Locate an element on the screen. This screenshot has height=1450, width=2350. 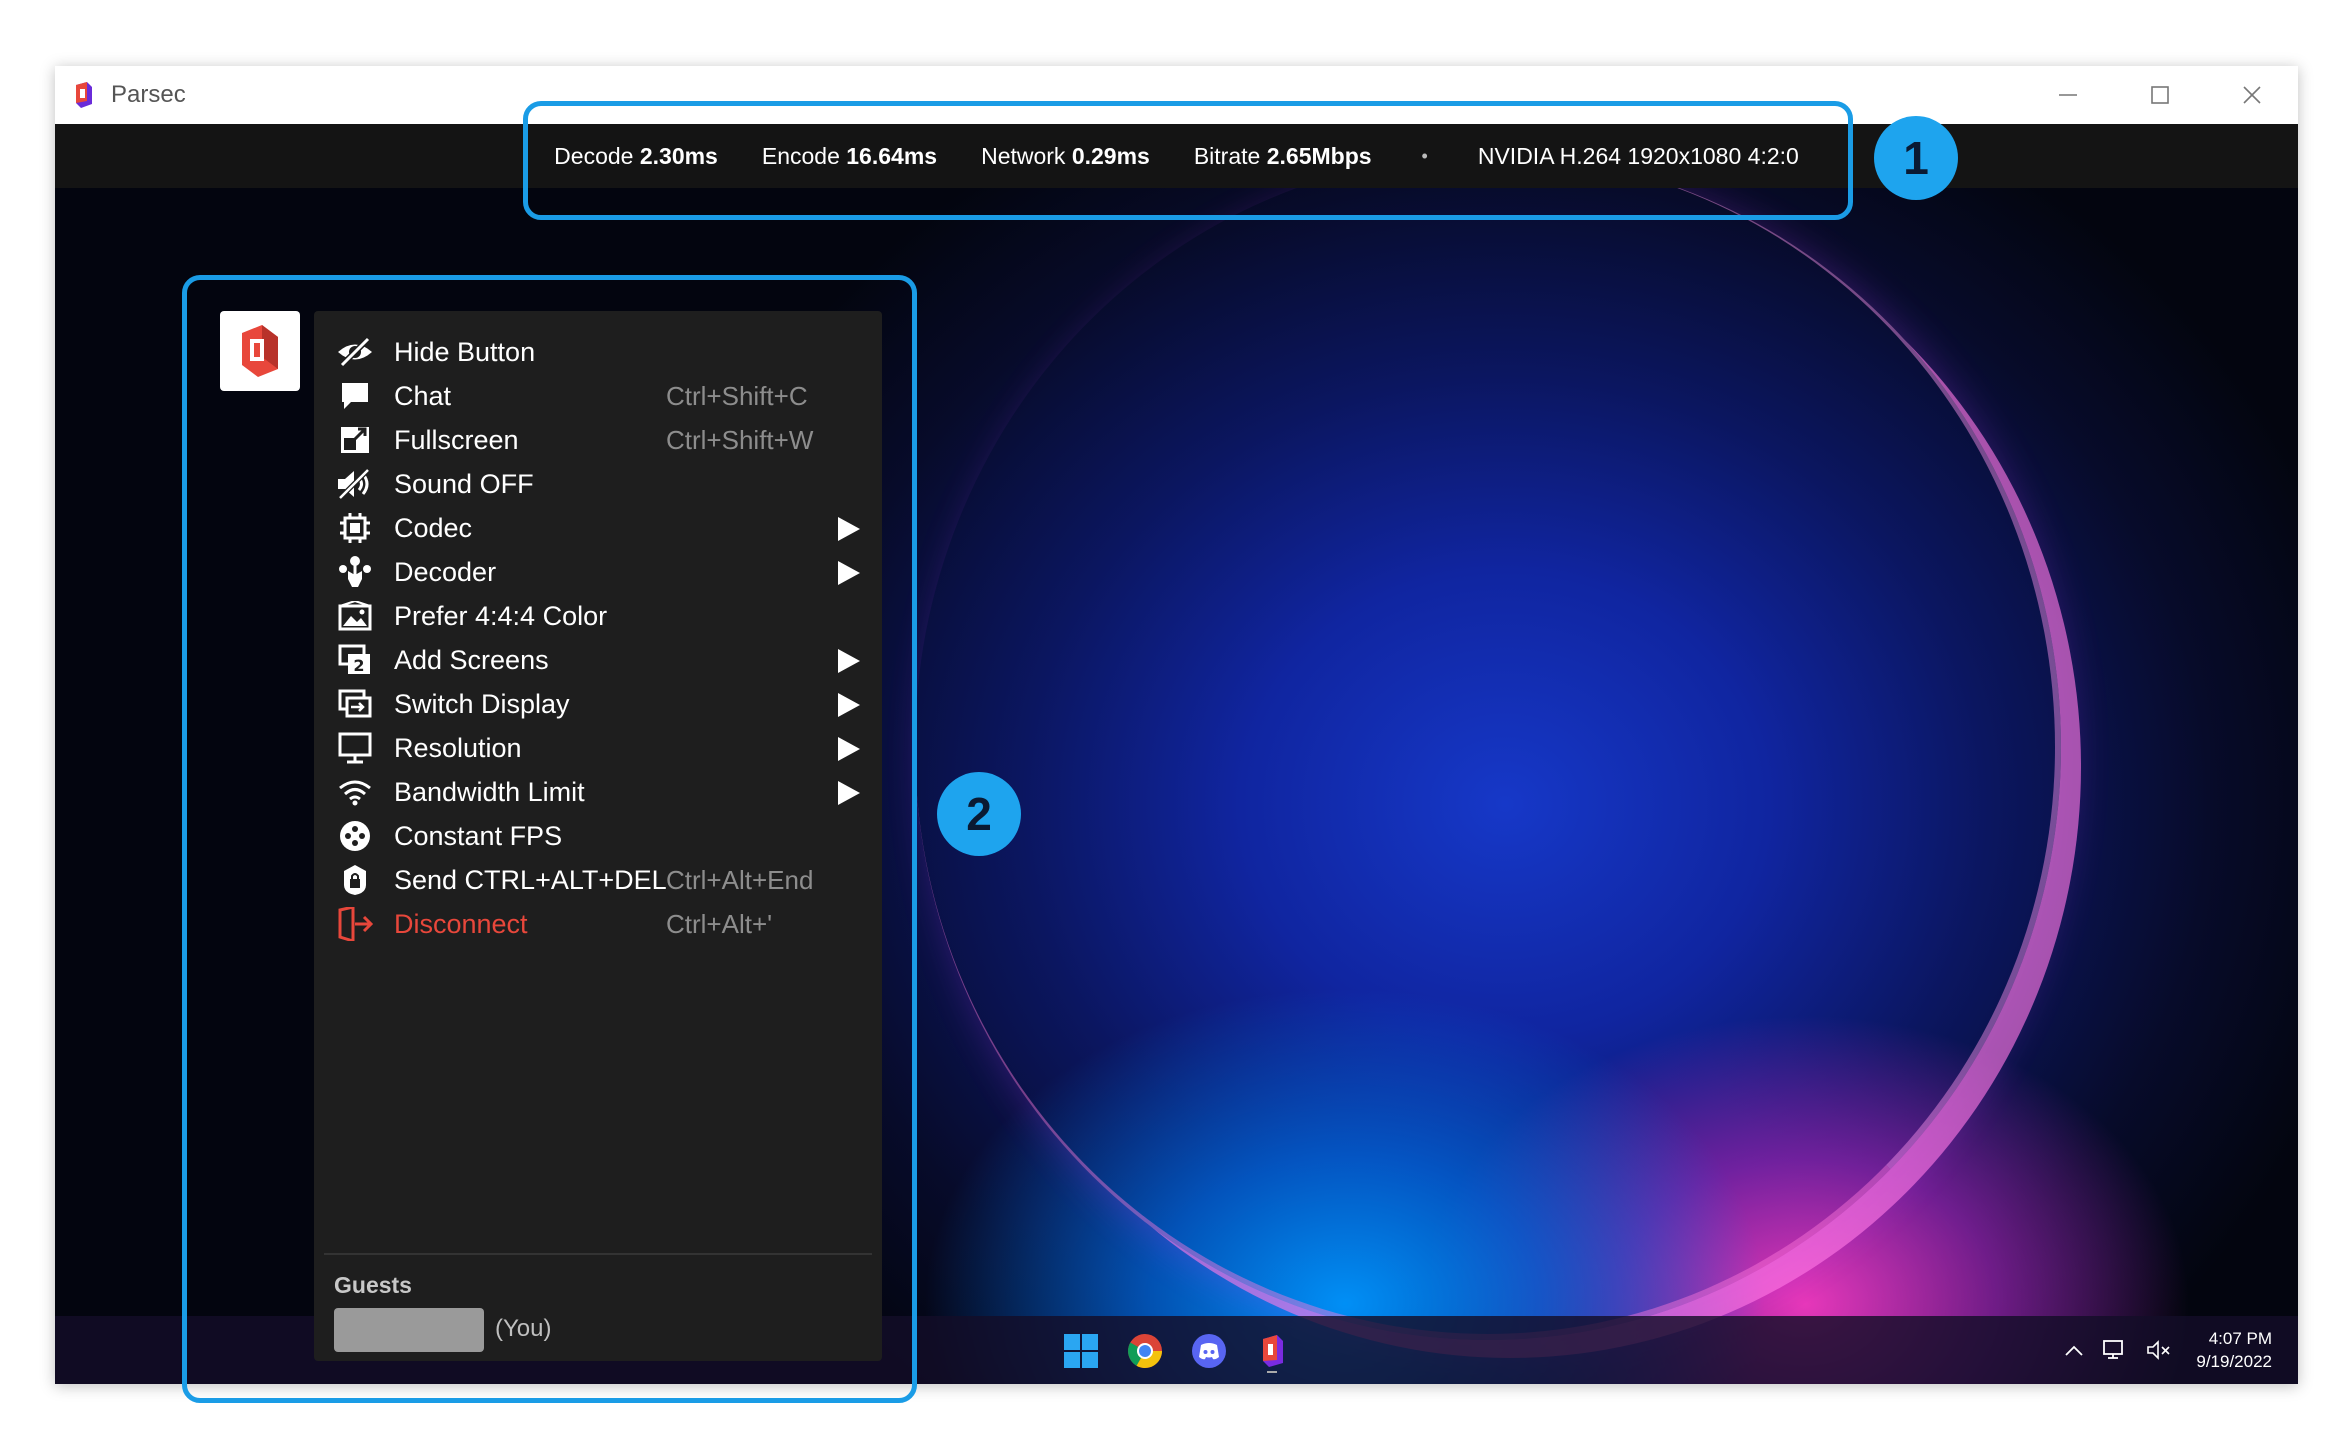
discord-icon is located at coordinates (1209, 1351).